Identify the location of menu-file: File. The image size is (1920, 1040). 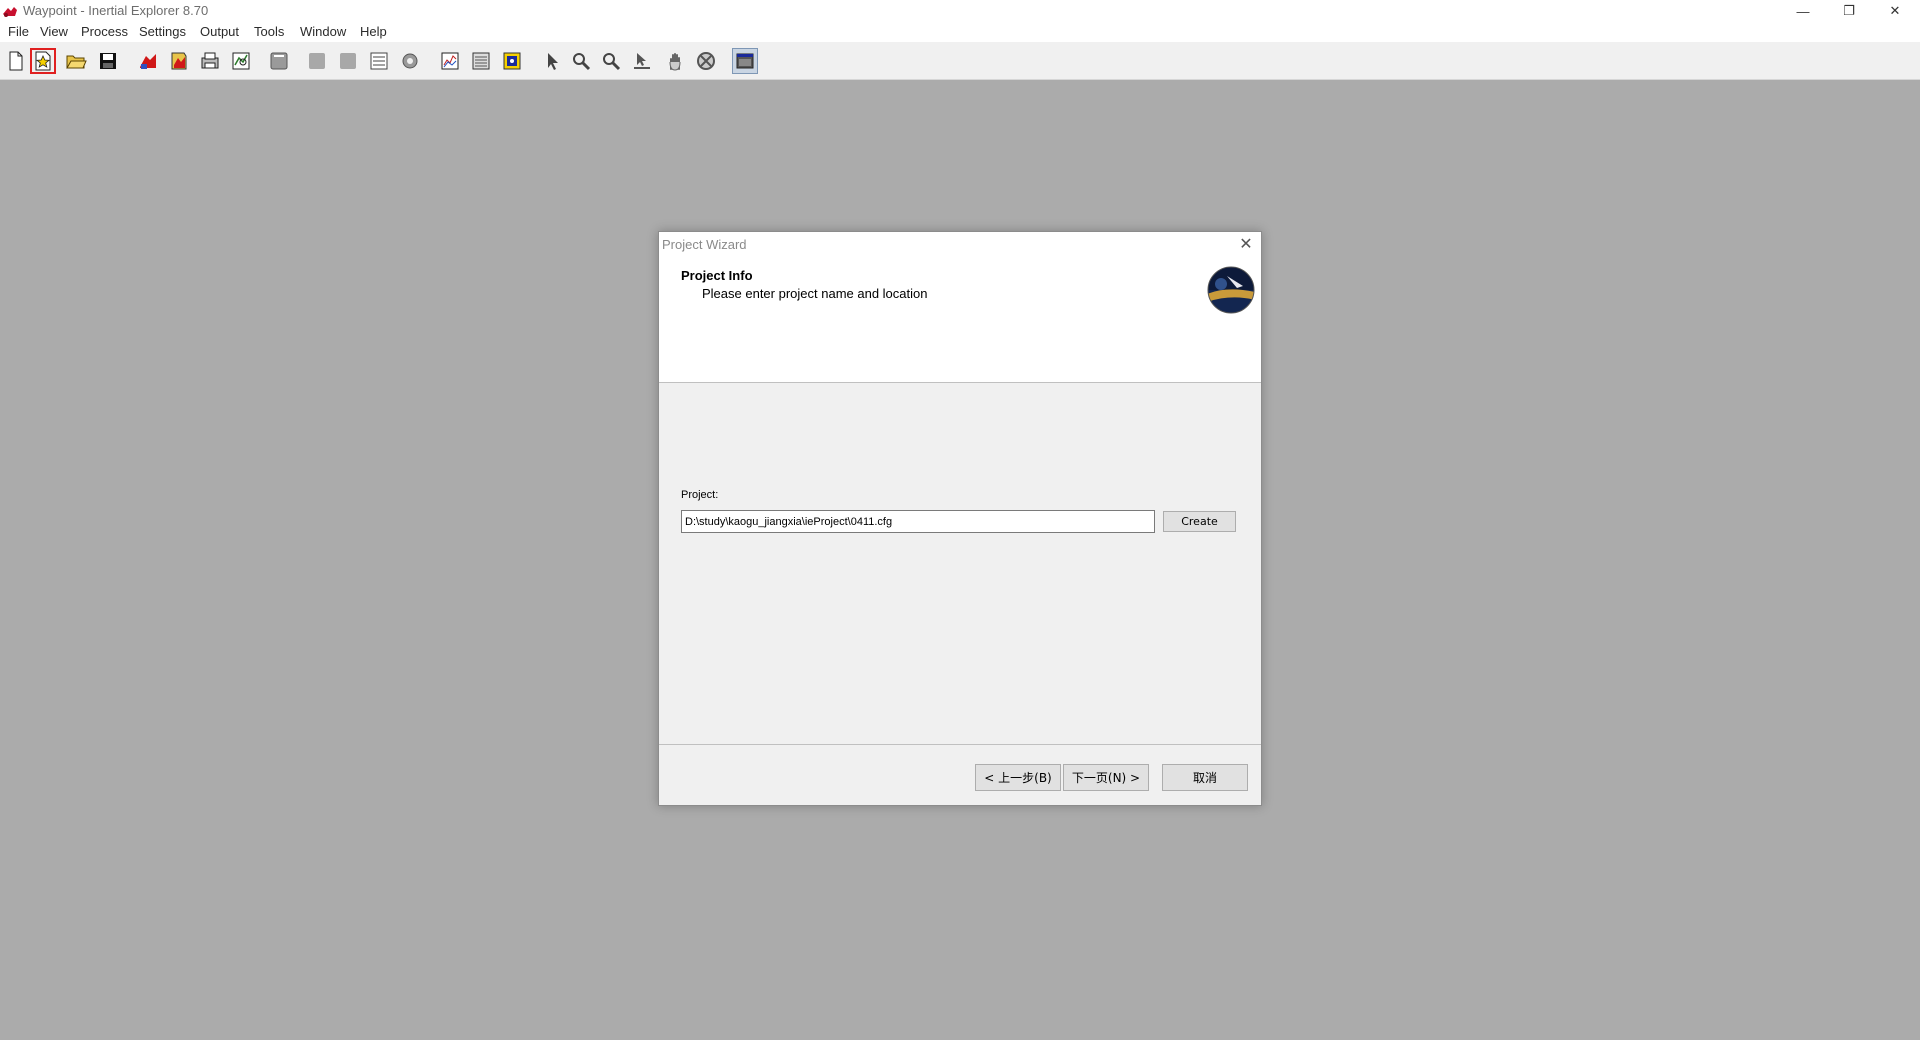
(18, 31).